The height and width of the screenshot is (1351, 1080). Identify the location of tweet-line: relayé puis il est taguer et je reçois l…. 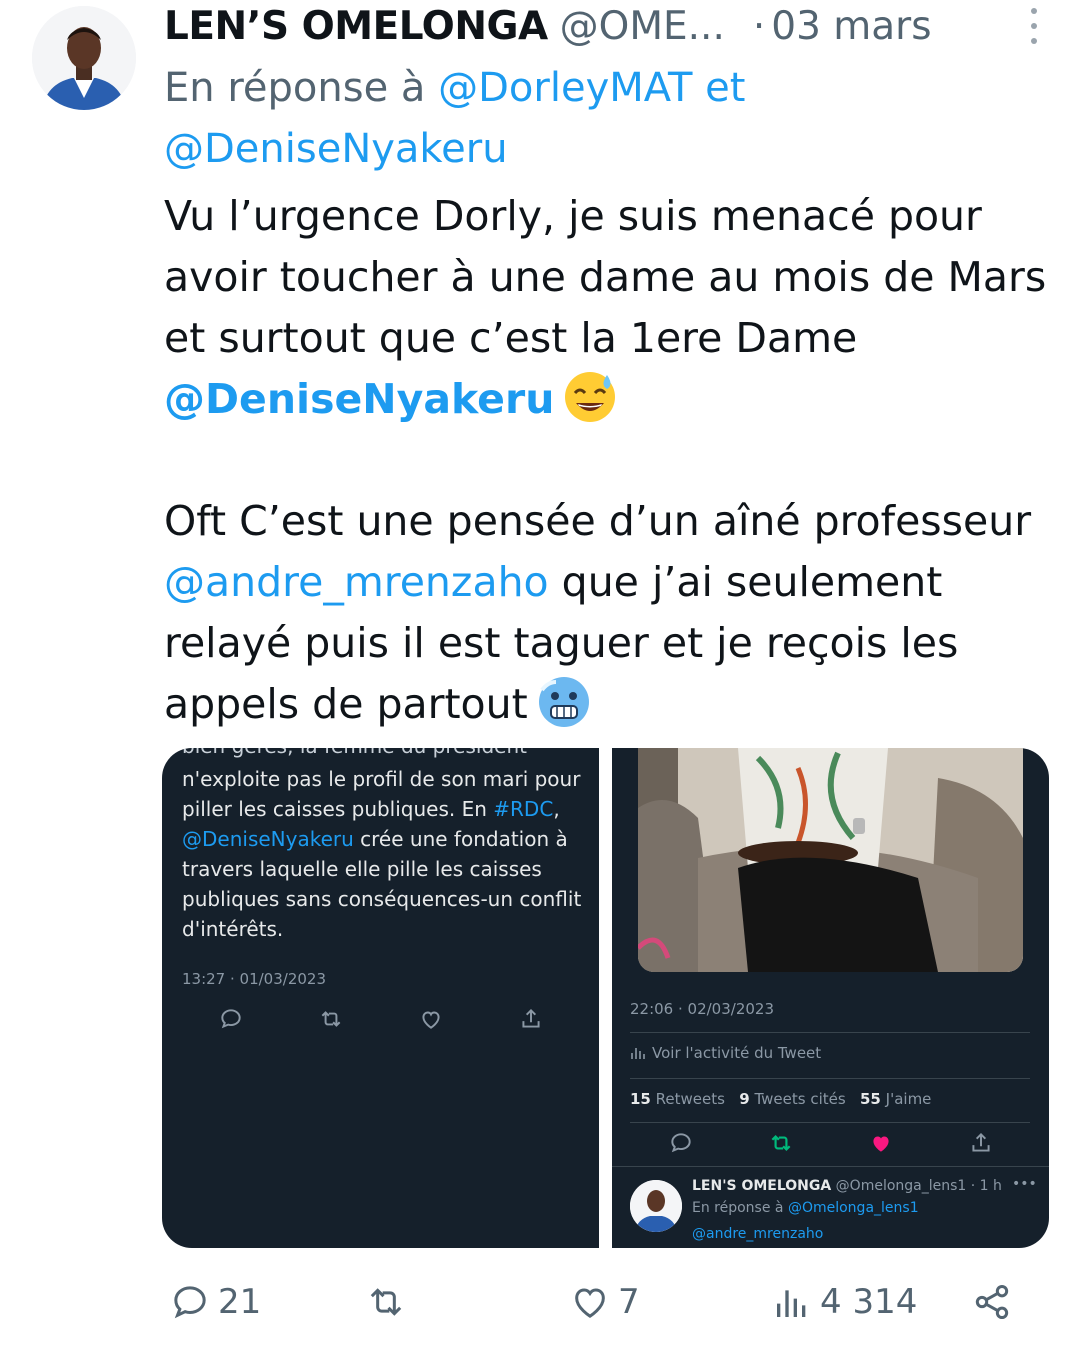
(561, 643).